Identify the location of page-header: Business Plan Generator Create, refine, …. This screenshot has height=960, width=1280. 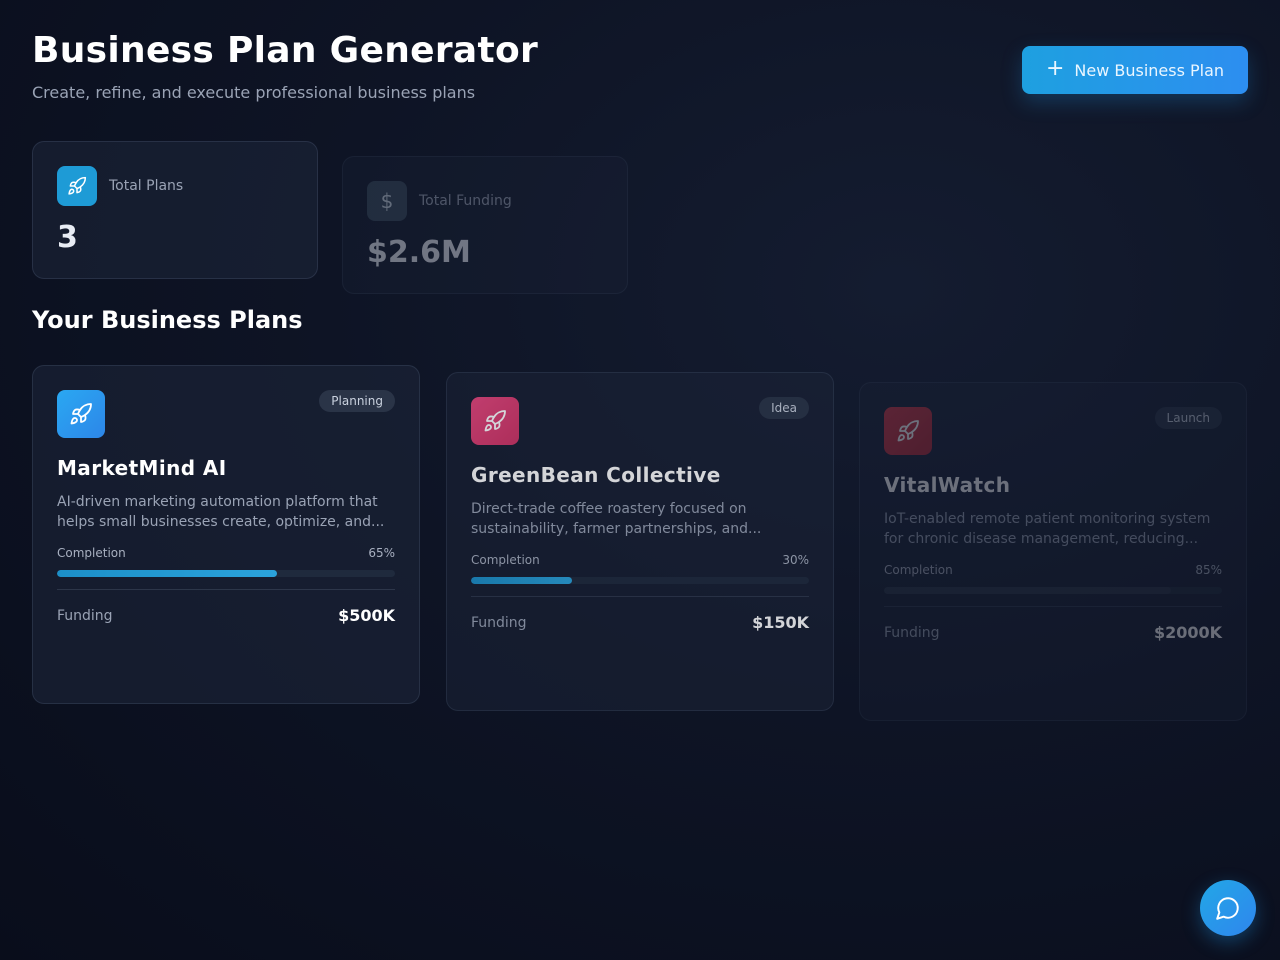
(285, 66).